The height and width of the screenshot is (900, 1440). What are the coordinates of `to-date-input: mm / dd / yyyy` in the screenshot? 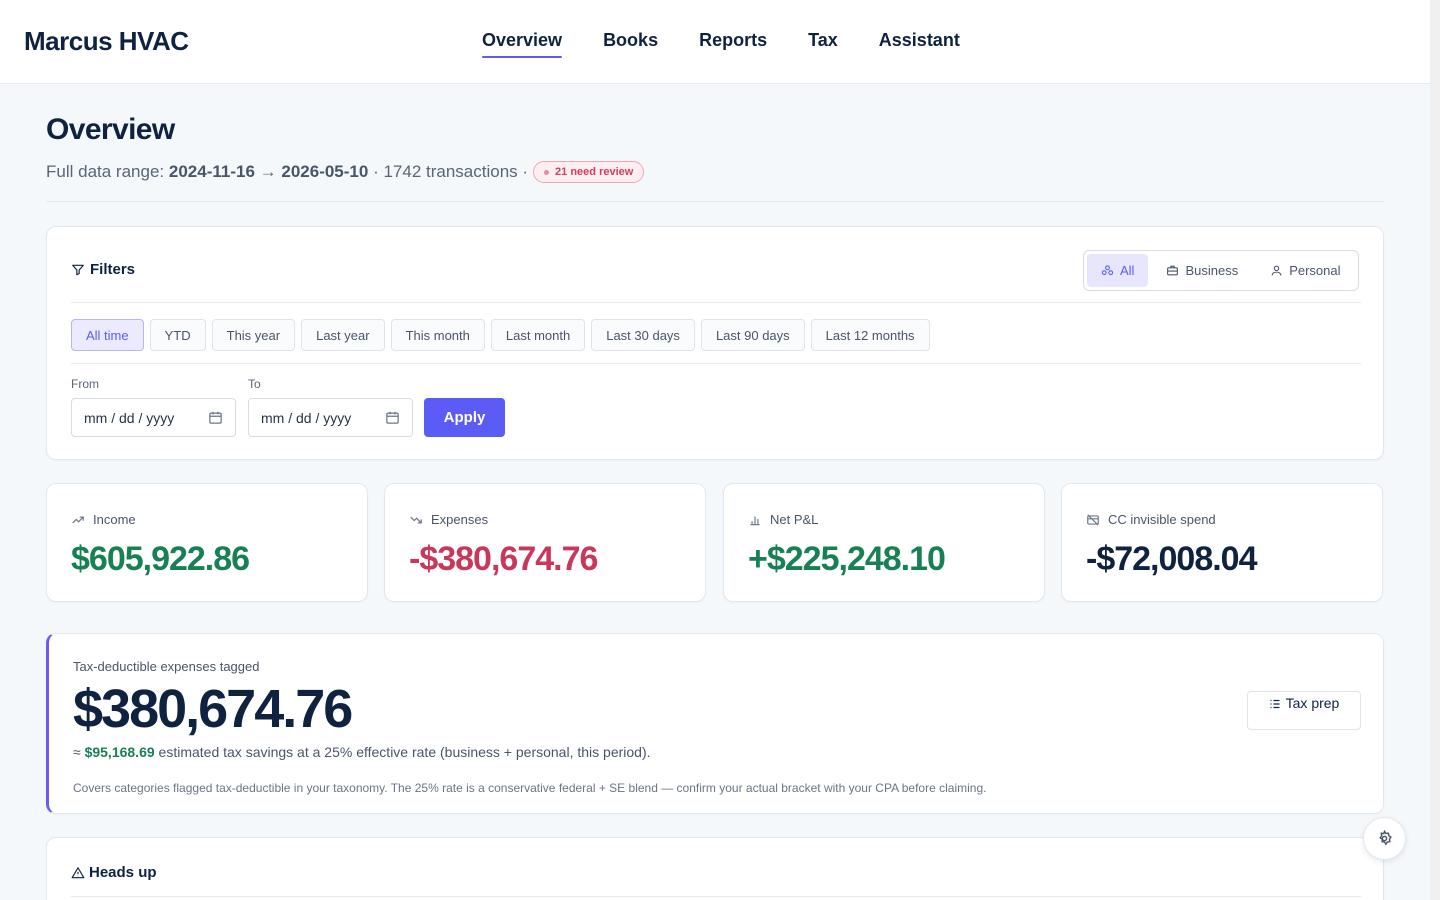 It's located at (330, 417).